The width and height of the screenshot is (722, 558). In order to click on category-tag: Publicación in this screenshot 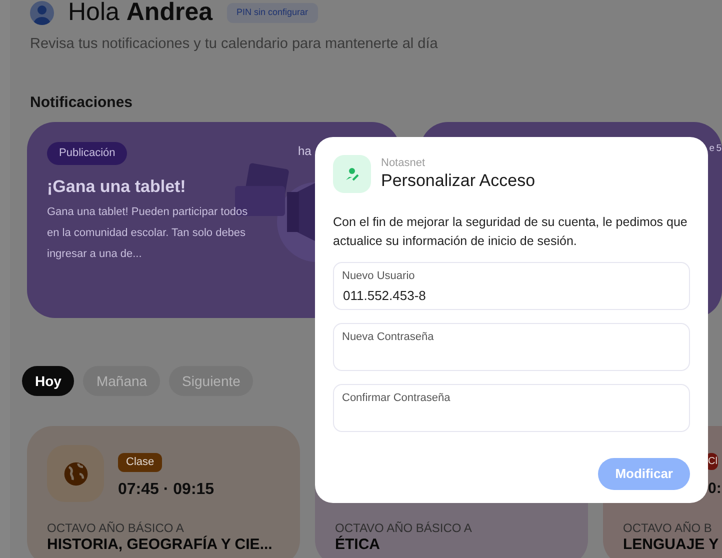, I will do `click(87, 153)`.